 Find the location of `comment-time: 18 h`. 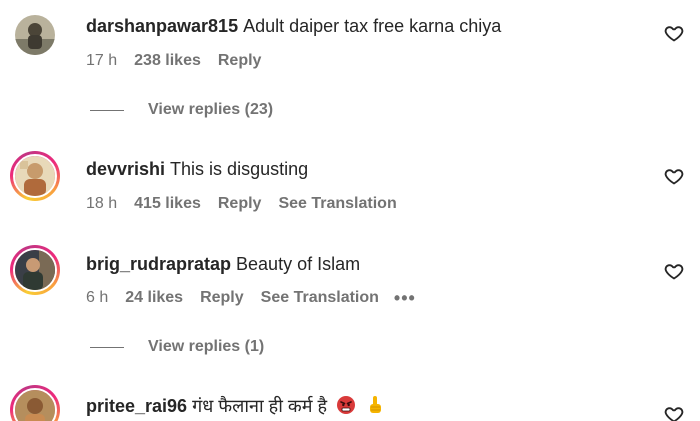

comment-time: 18 h is located at coordinates (101, 204).